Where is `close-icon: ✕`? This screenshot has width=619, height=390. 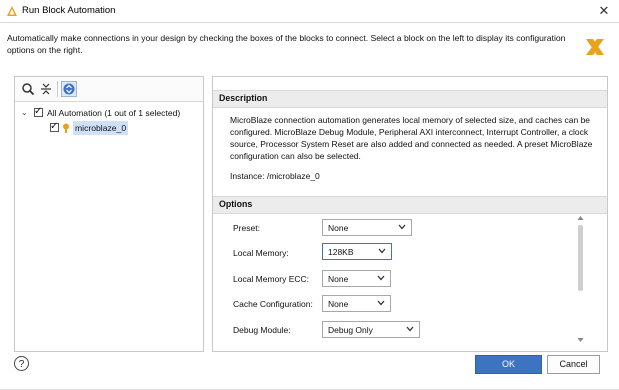
close-icon: ✕ is located at coordinates (604, 10).